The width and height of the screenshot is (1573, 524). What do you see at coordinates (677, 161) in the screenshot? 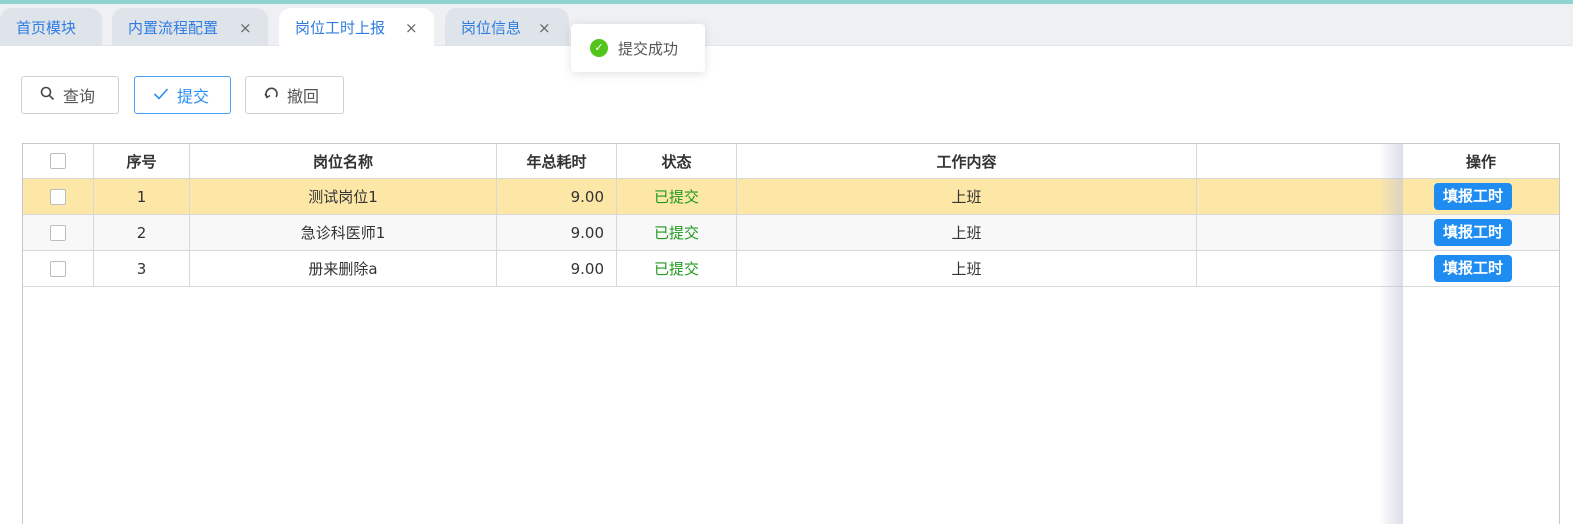
I see `header-status: 状态` at bounding box center [677, 161].